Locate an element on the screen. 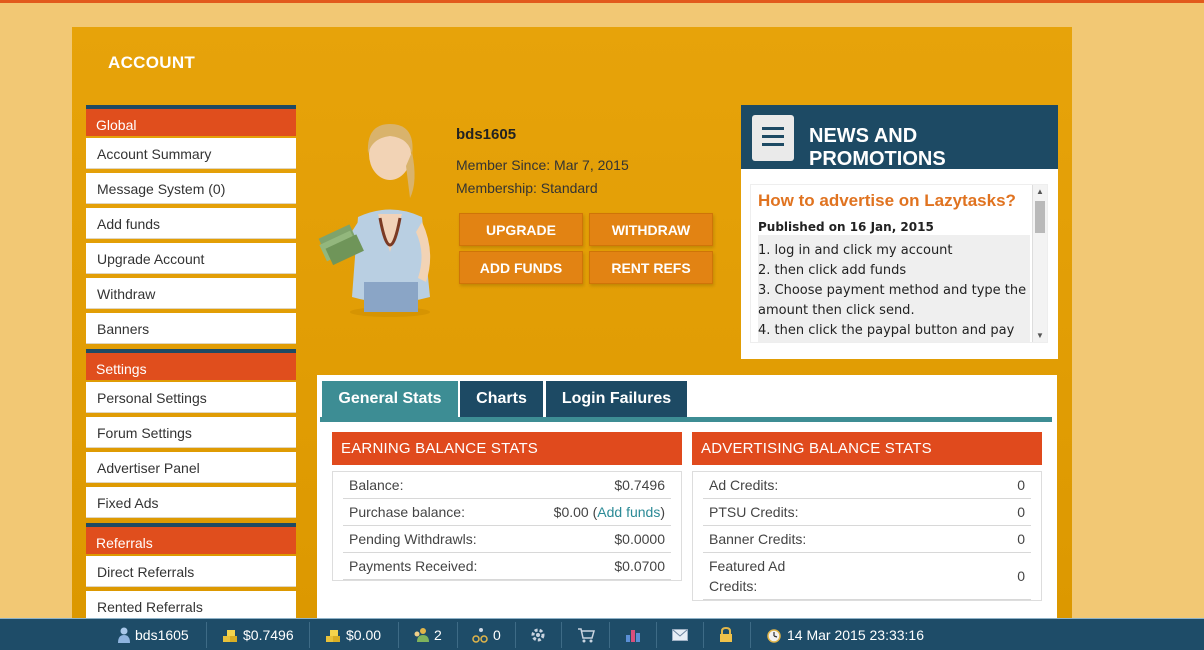  bottom-datetime: 14 Mar 2015 23:33:16 is located at coordinates (855, 635).